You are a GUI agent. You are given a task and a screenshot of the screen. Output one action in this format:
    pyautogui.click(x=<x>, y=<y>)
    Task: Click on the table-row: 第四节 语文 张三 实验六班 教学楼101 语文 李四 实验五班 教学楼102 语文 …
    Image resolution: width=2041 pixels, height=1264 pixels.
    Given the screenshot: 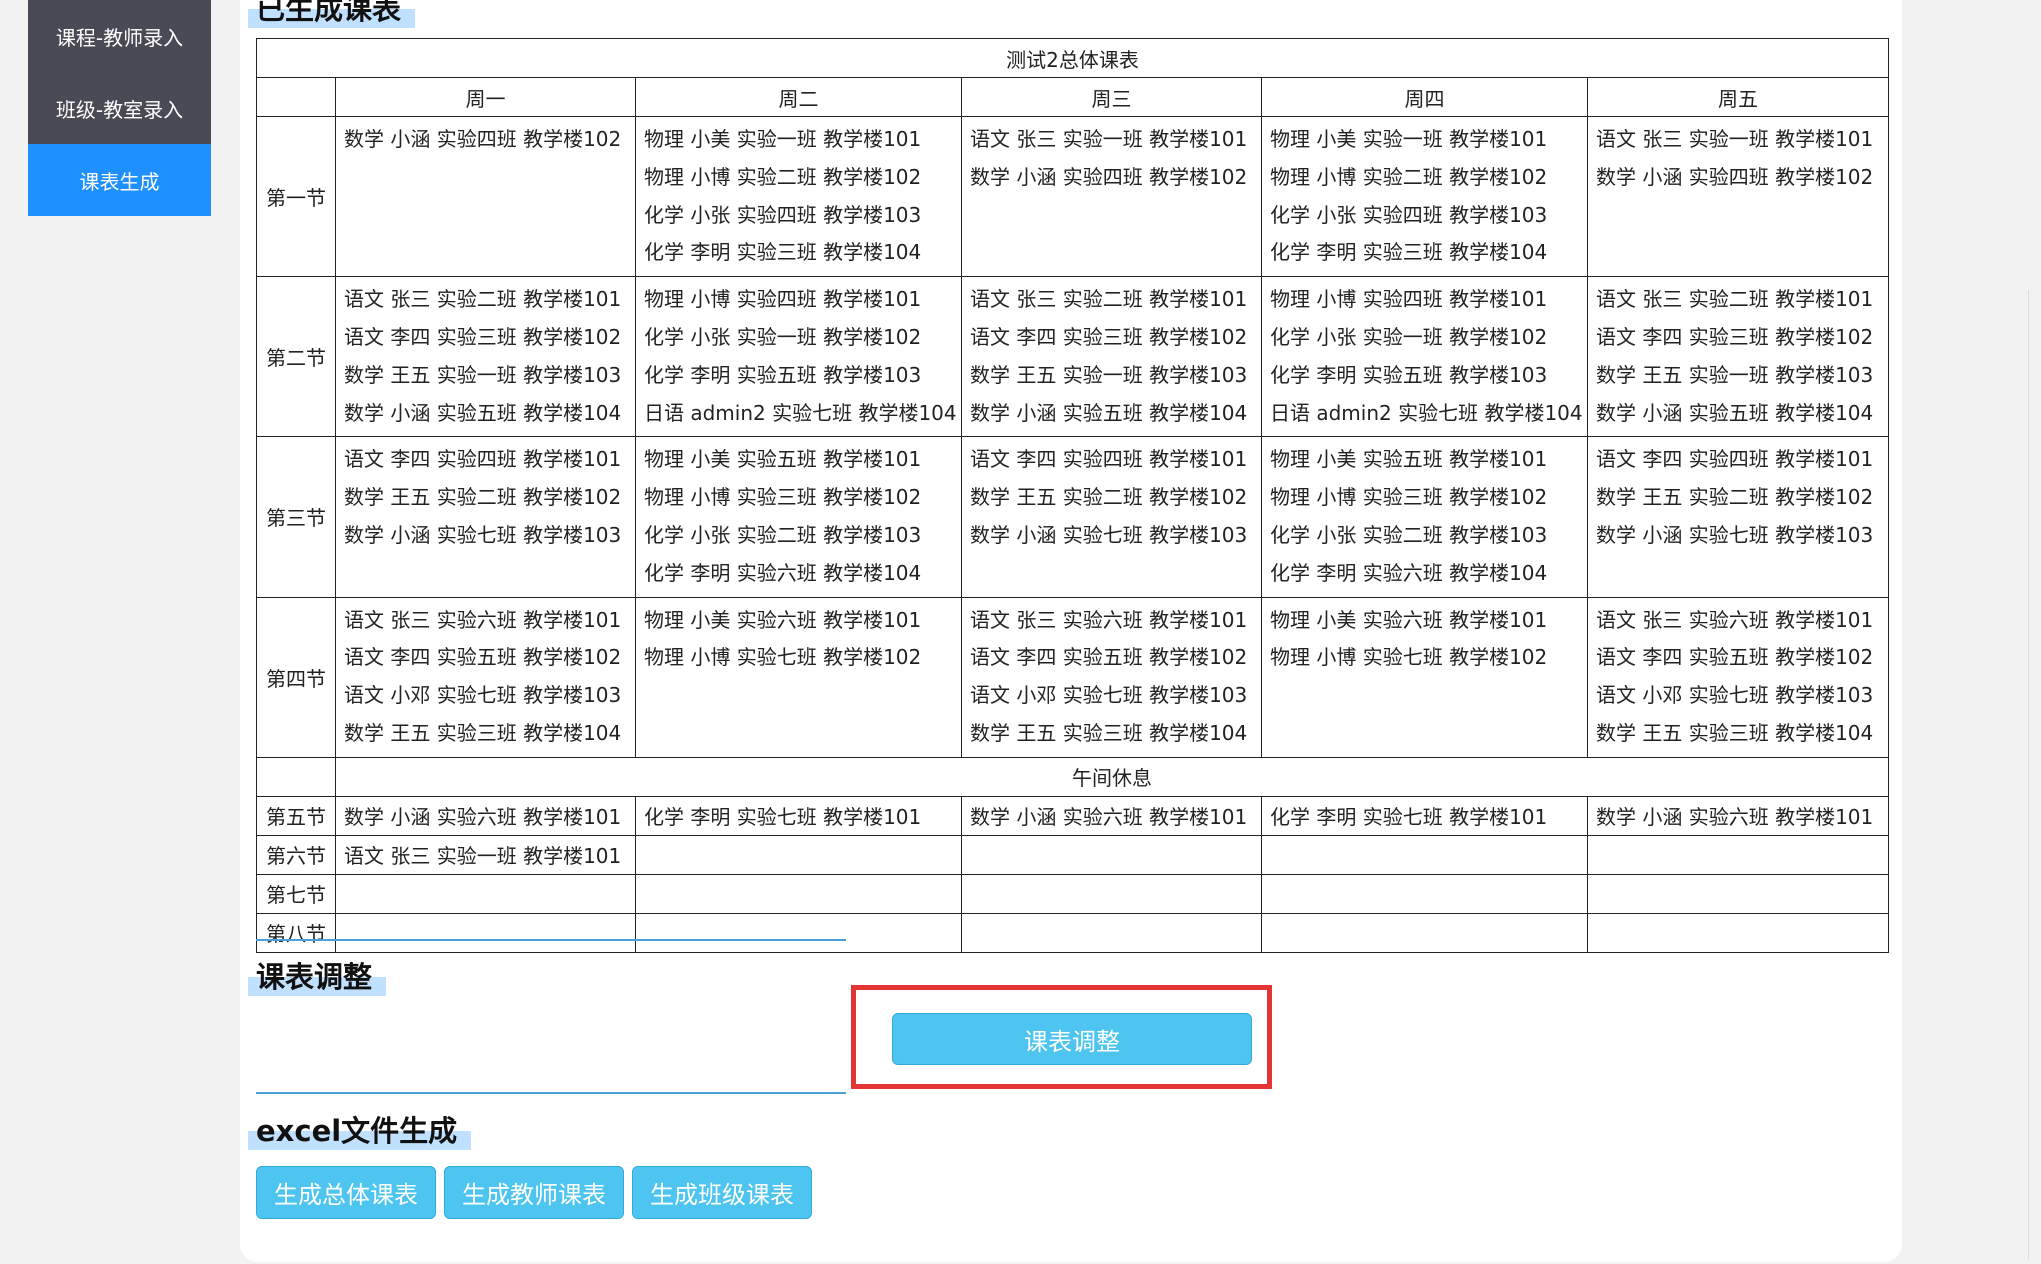 What is the action you would take?
    pyautogui.click(x=1073, y=677)
    